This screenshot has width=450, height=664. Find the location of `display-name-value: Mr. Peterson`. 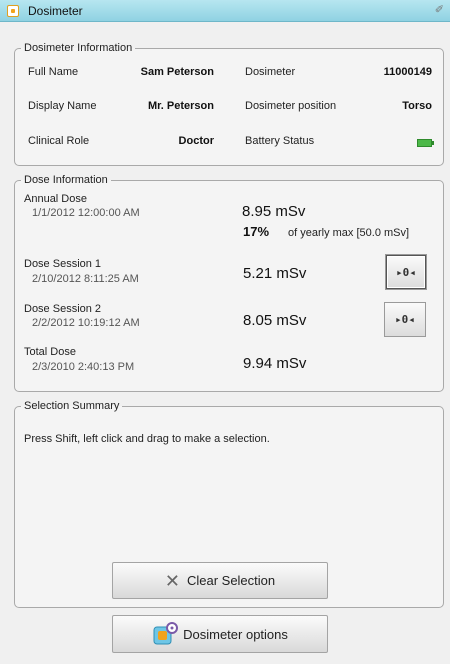

display-name-value: Mr. Peterson is located at coordinates (180, 106).